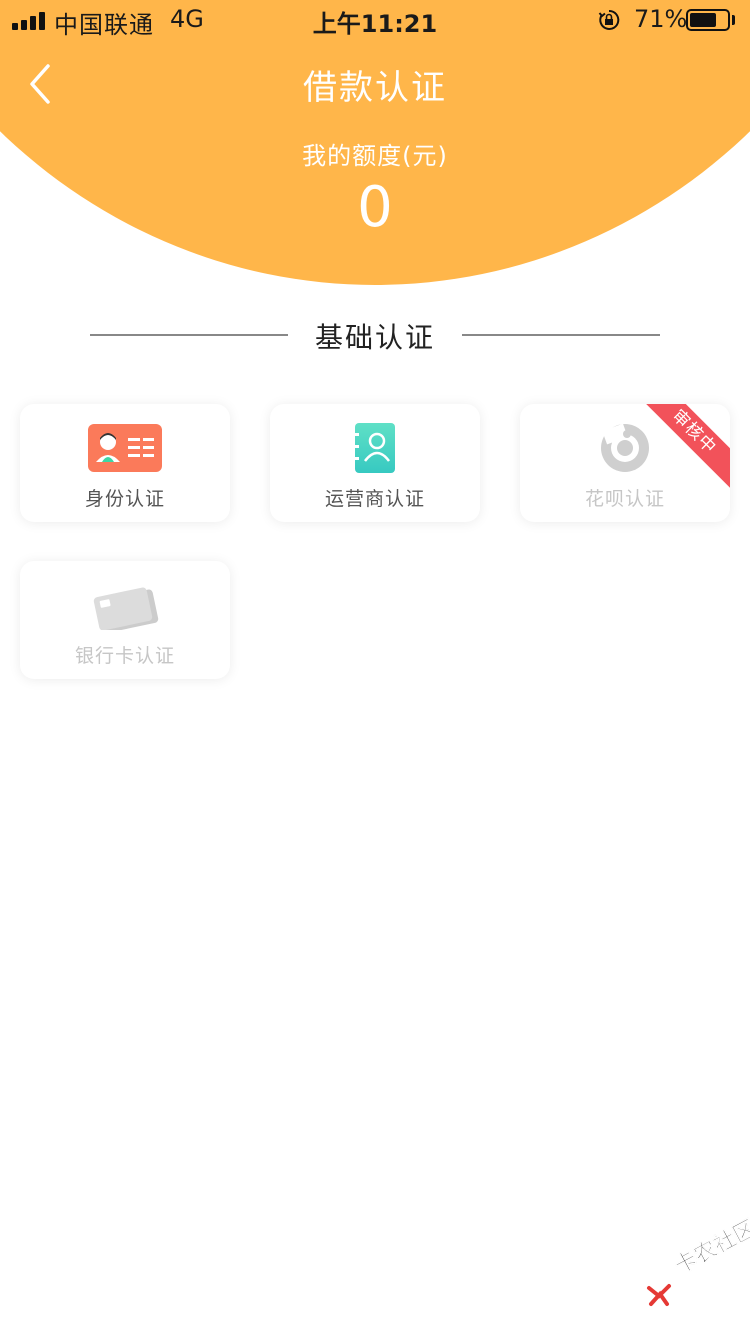  What do you see at coordinates (374, 337) in the screenshot?
I see `section-title: 基础认证` at bounding box center [374, 337].